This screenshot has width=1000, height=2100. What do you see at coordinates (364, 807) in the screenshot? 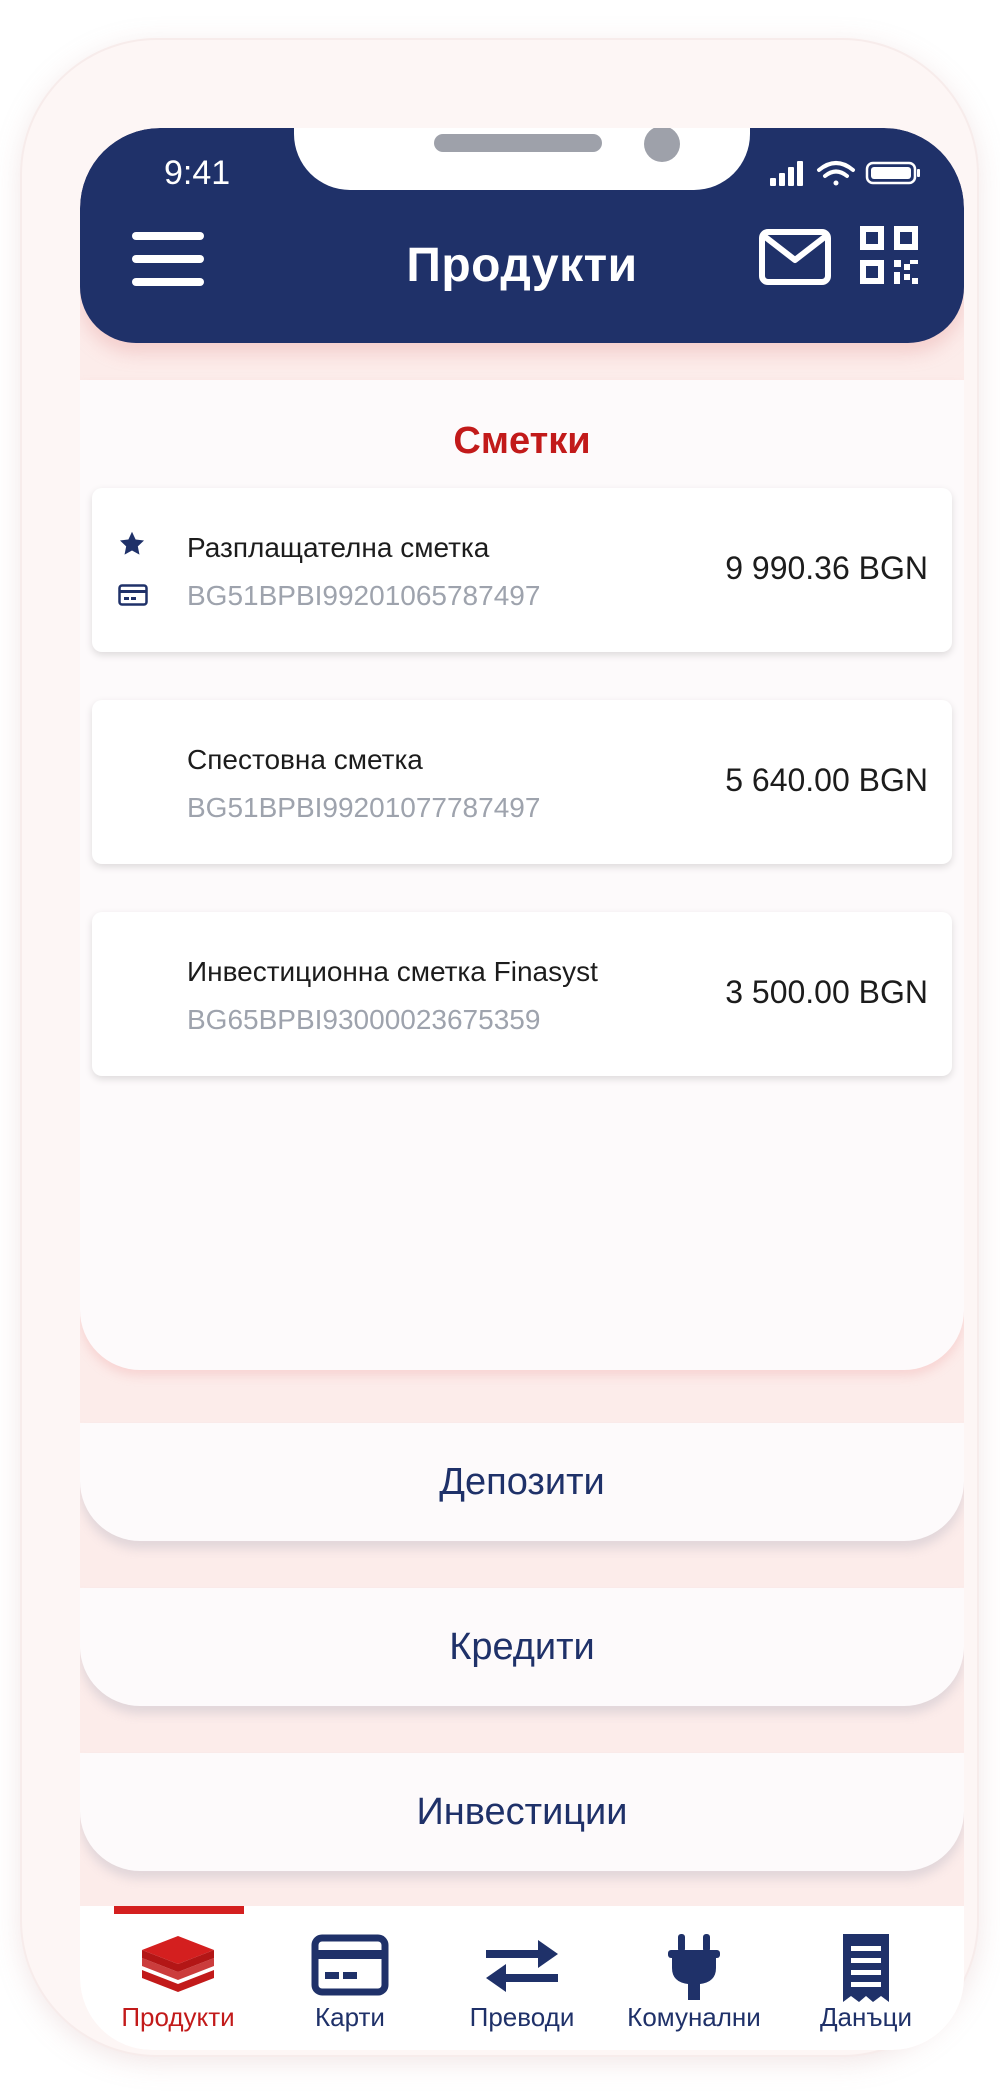
I see `account-iban: BG51BPBI99201077787497` at bounding box center [364, 807].